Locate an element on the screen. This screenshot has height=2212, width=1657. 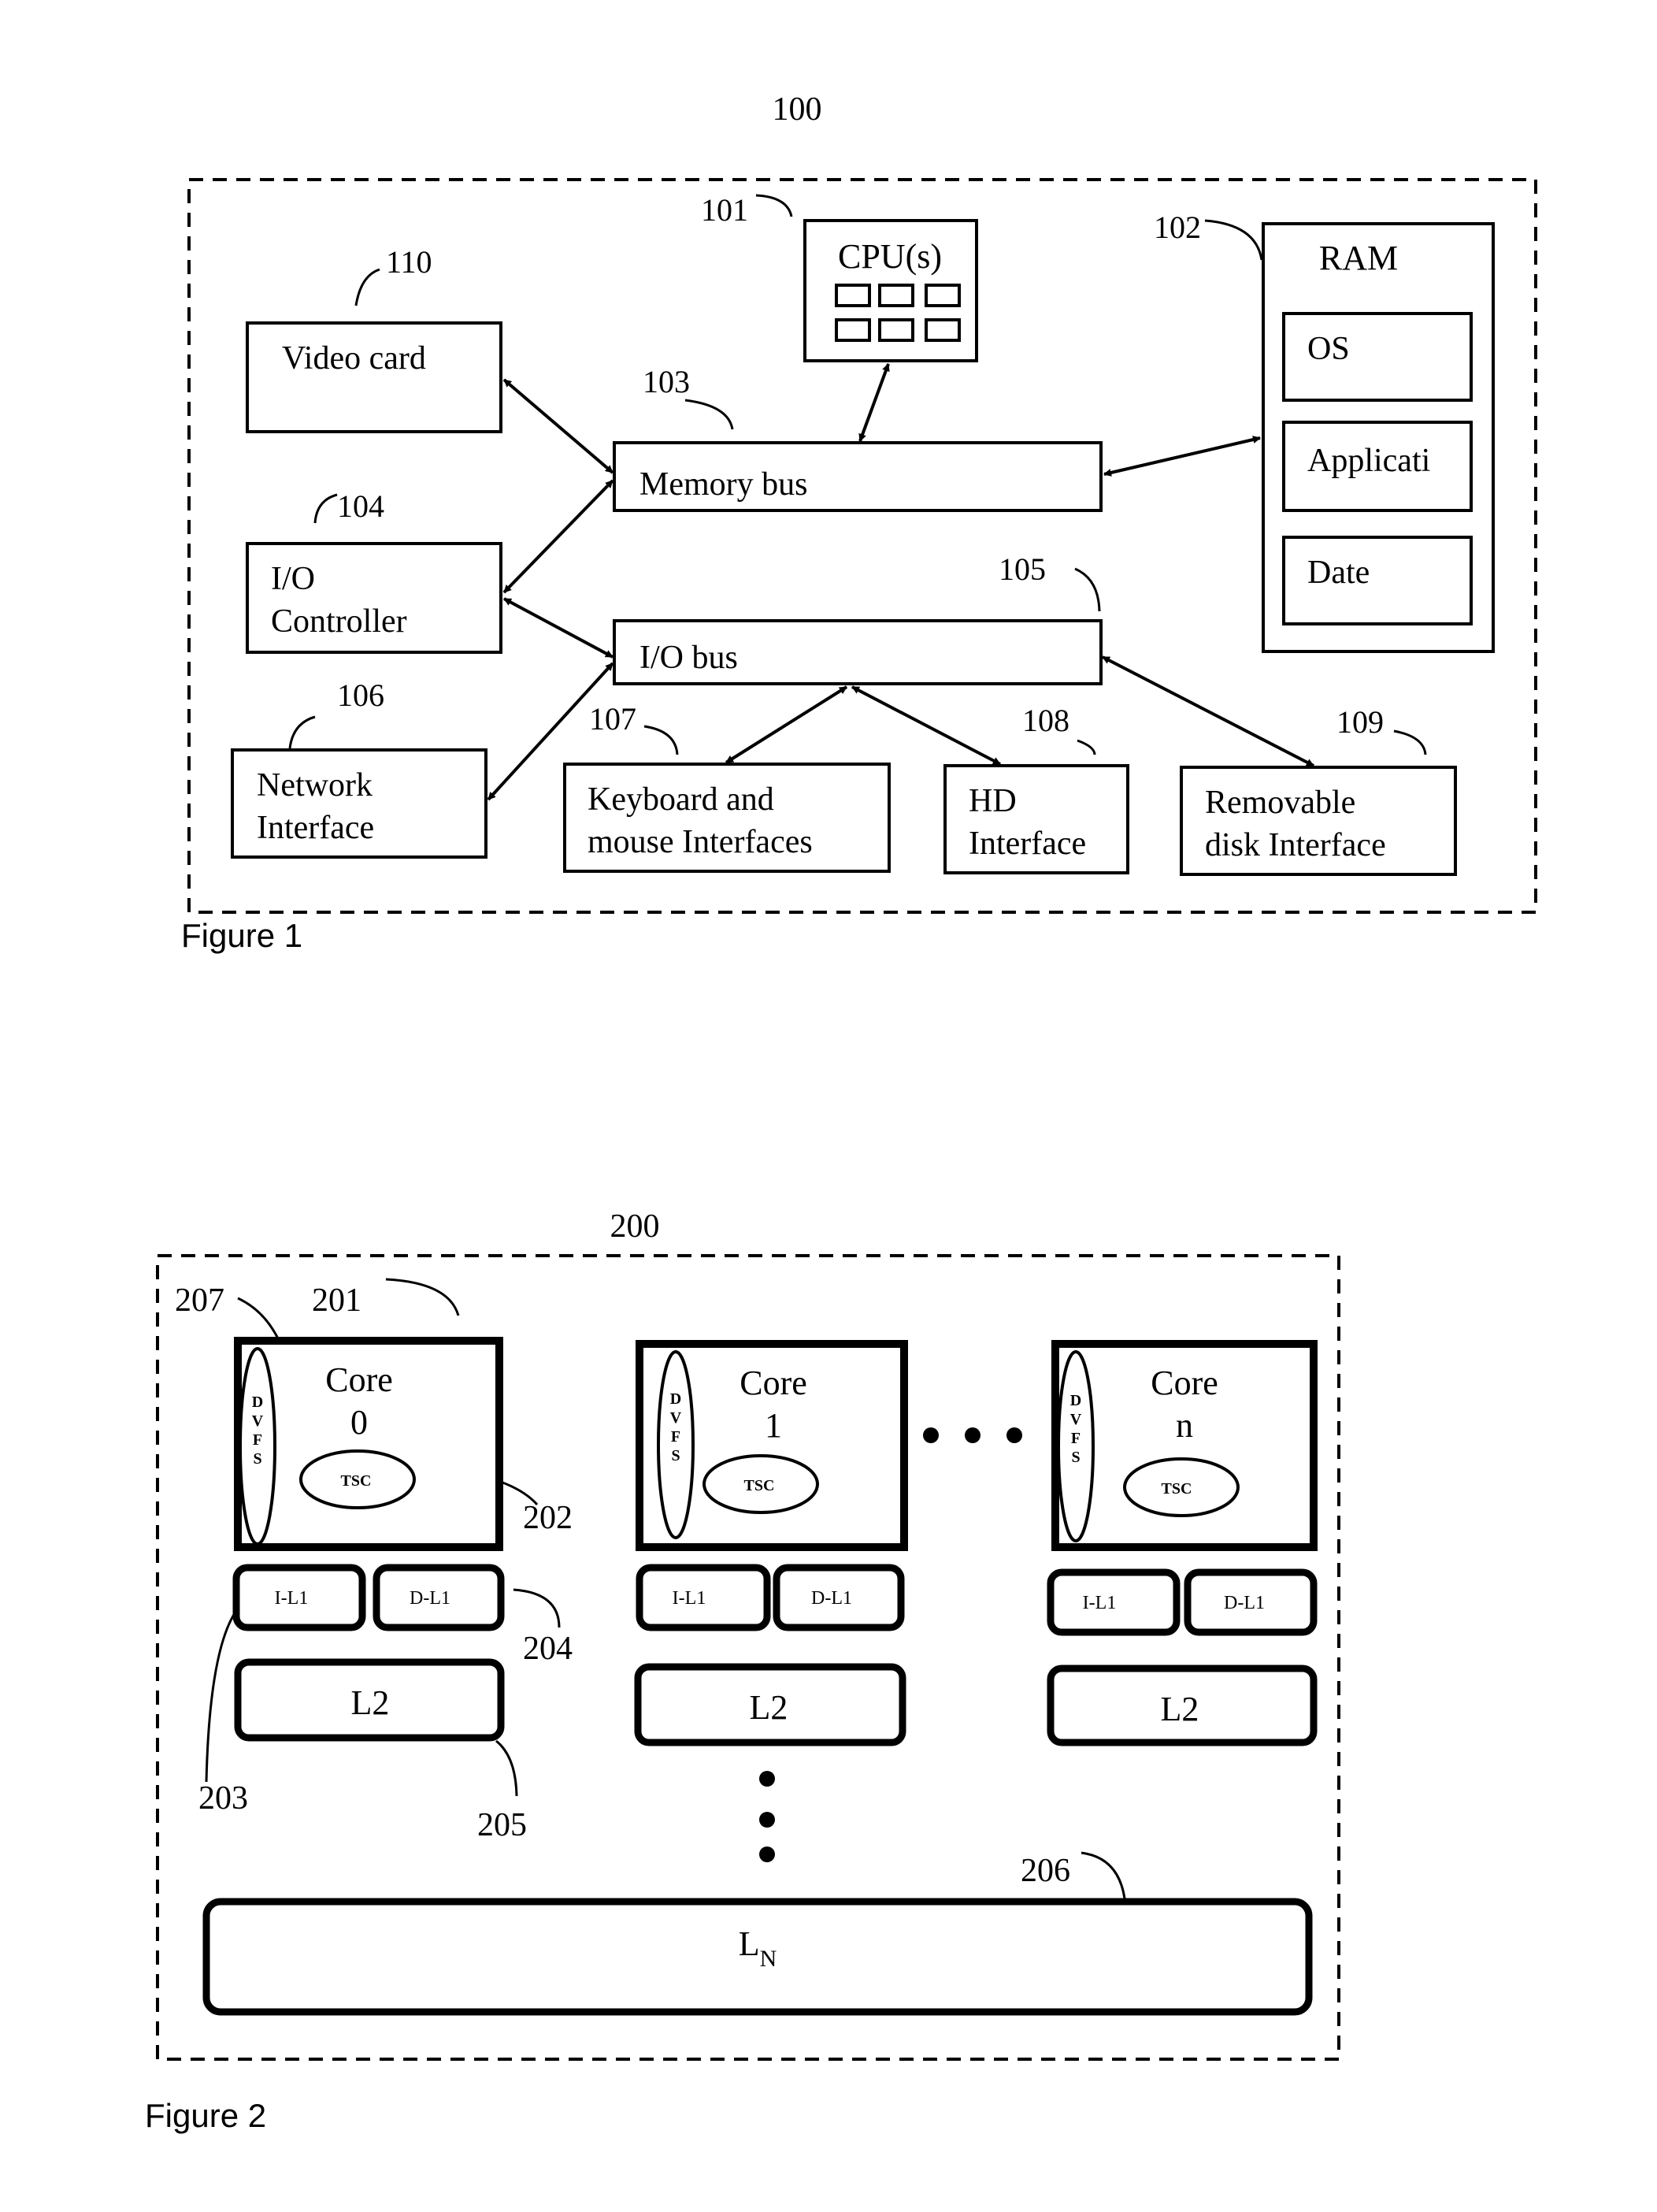
tsc-label: TSC is located at coordinates (1177, 1489).